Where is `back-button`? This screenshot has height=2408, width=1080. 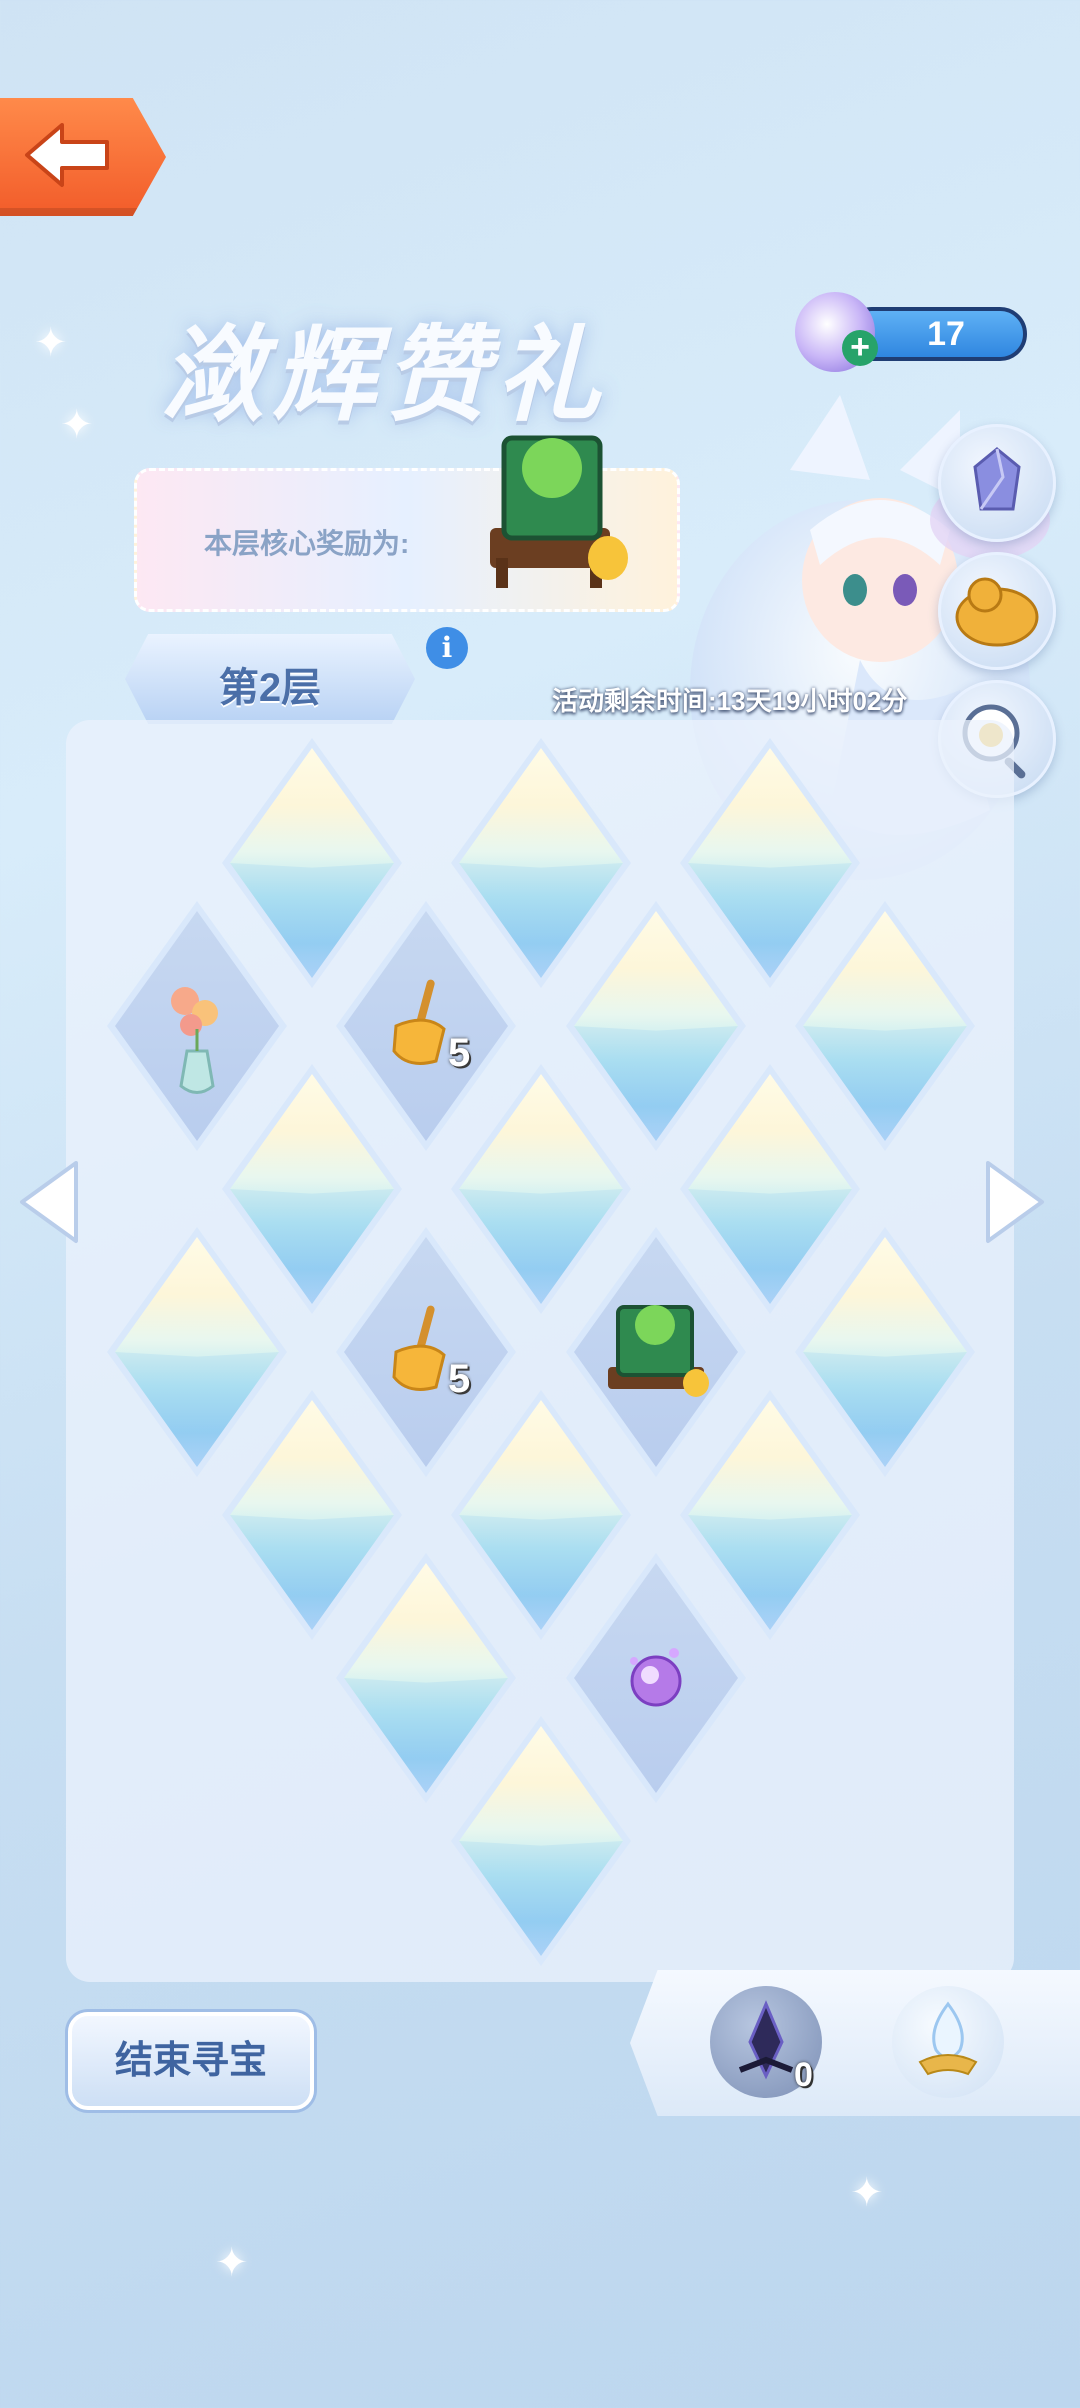 back-button is located at coordinates (83, 157).